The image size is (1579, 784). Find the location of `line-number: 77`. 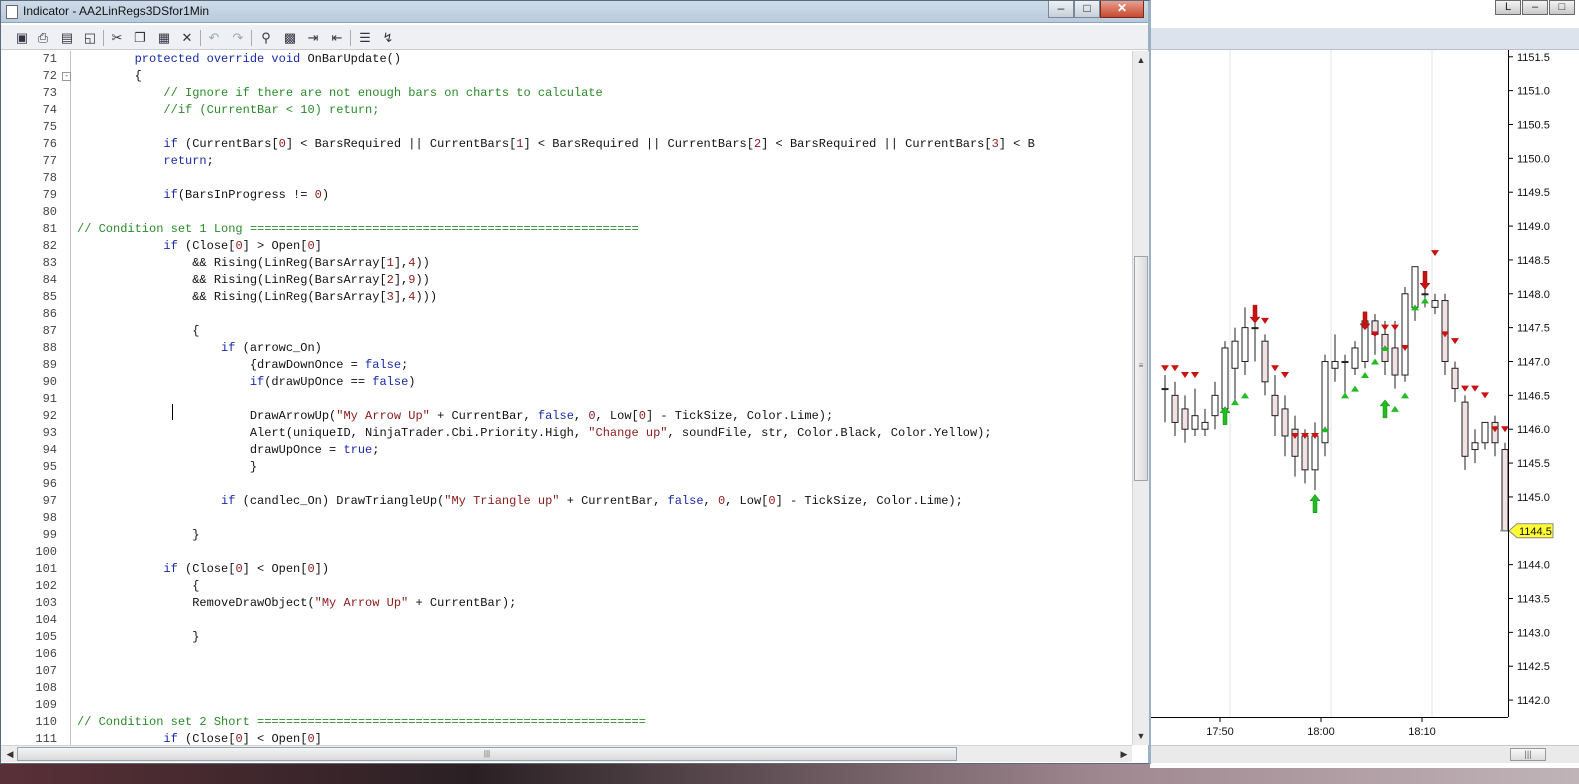

line-number: 77 is located at coordinates (49, 161).